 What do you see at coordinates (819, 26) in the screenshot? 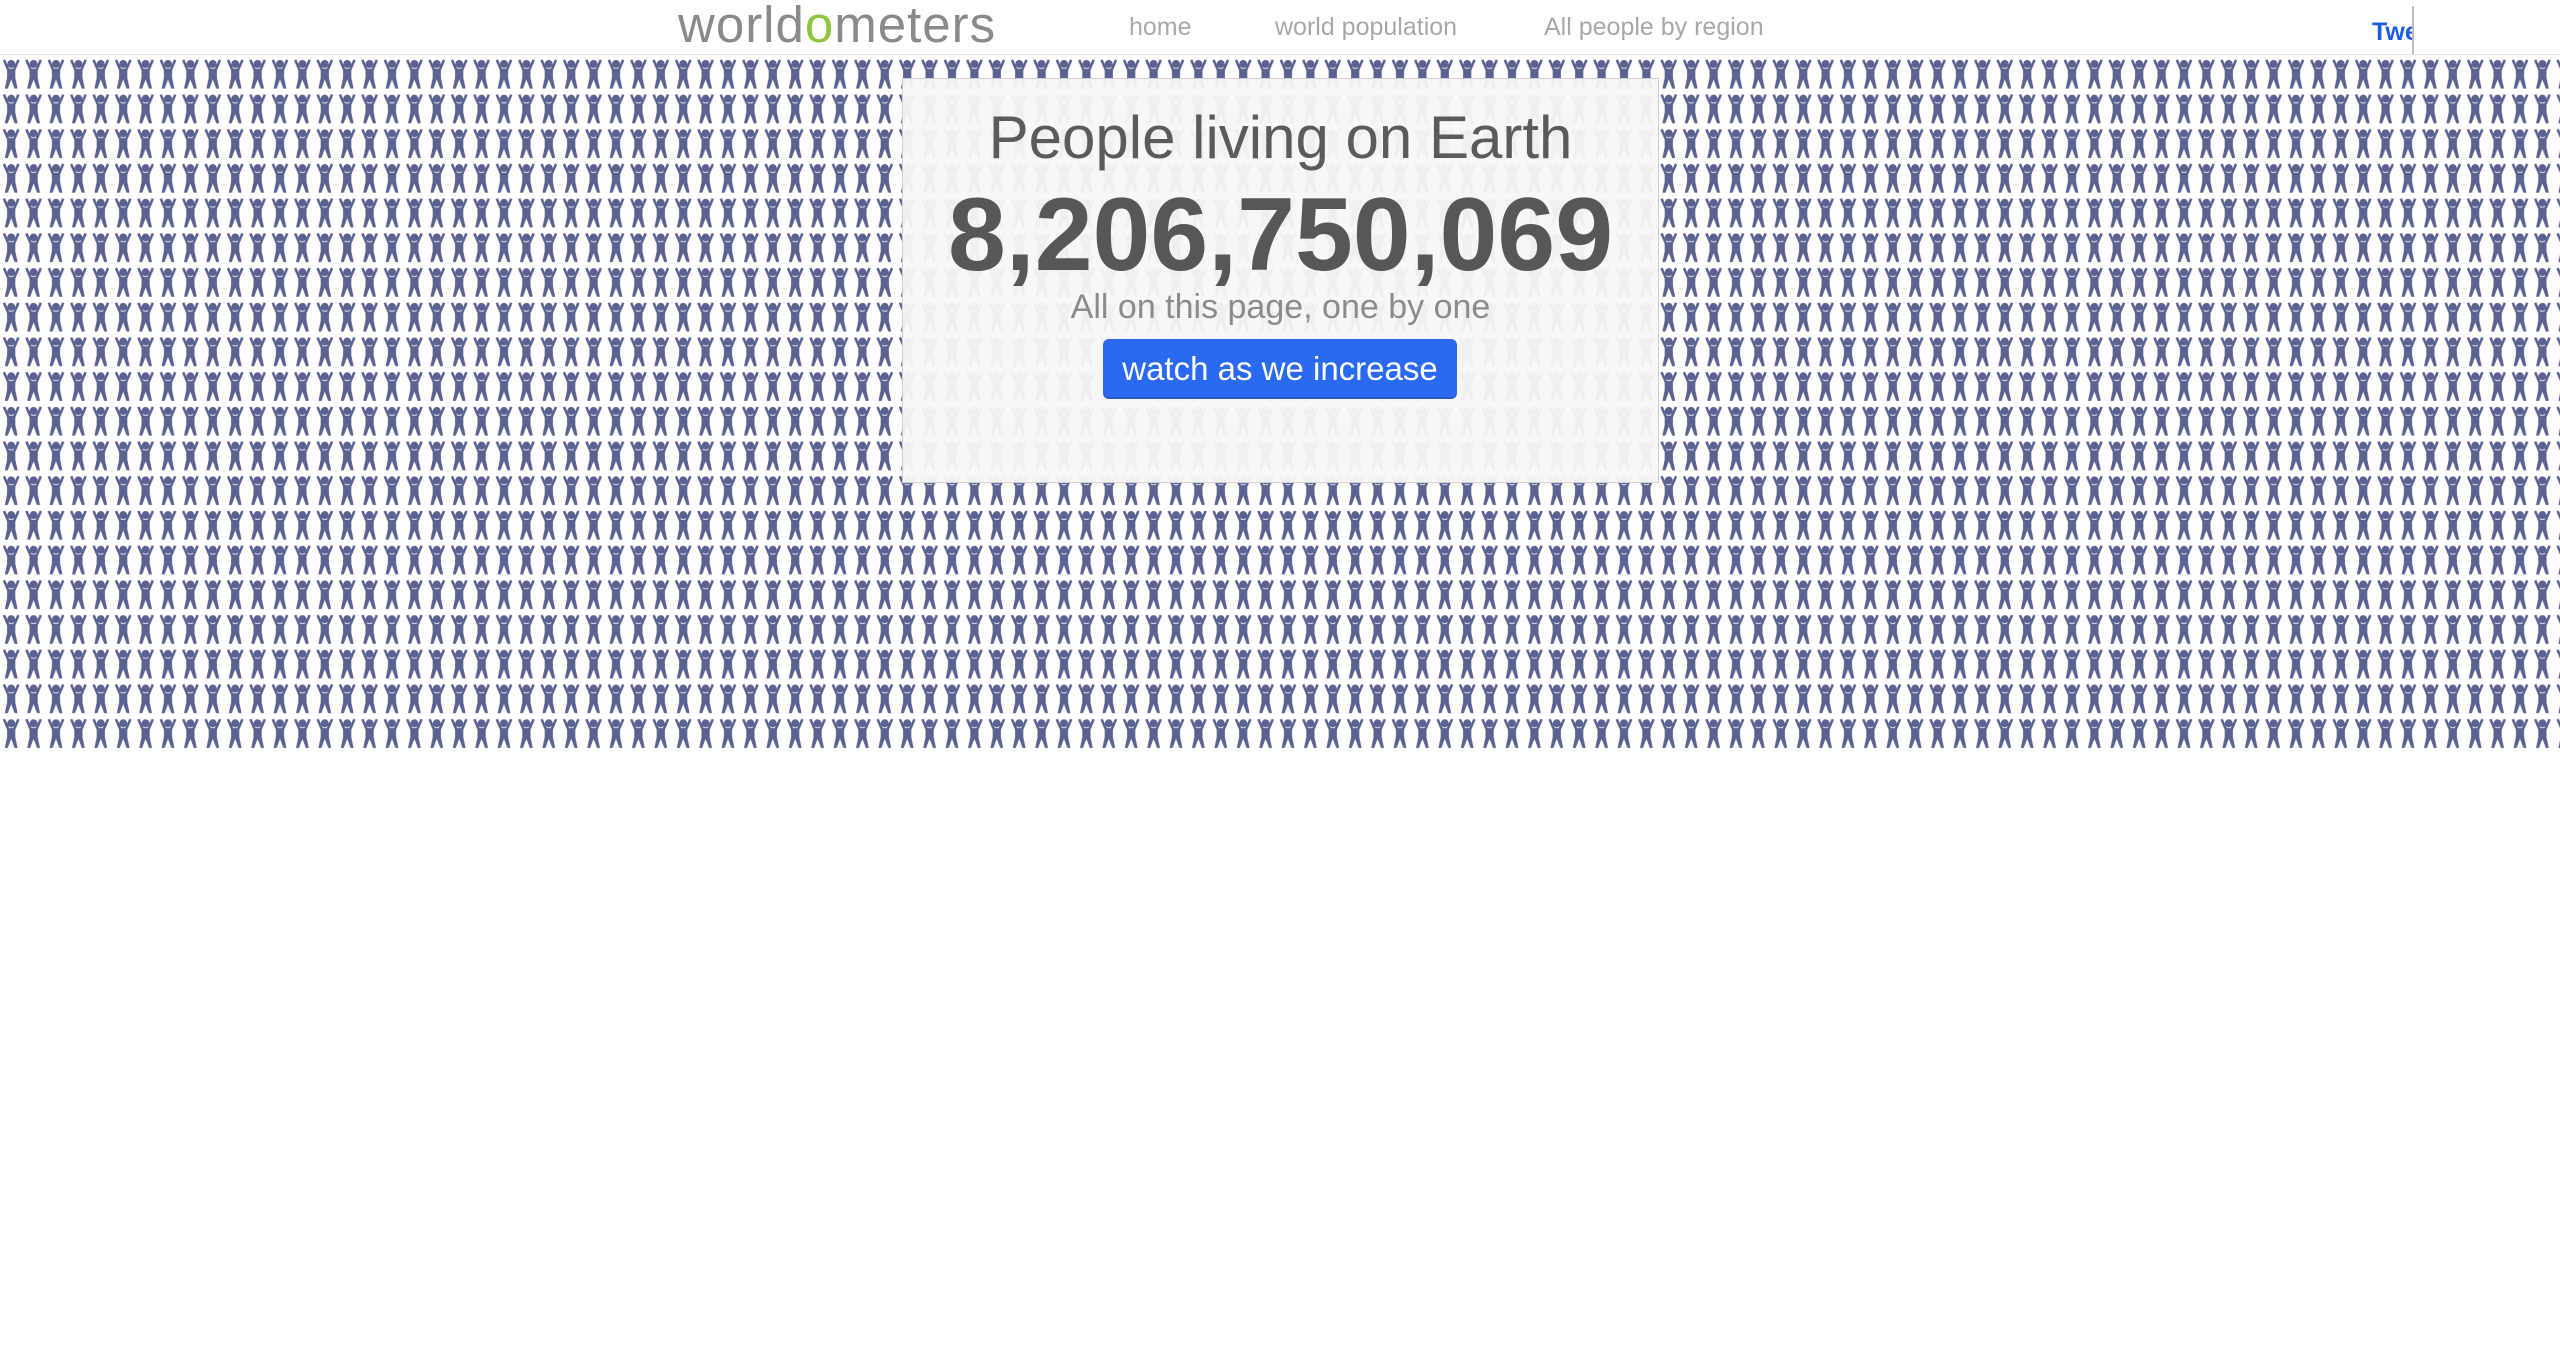
I see `logo-text-o: o` at bounding box center [819, 26].